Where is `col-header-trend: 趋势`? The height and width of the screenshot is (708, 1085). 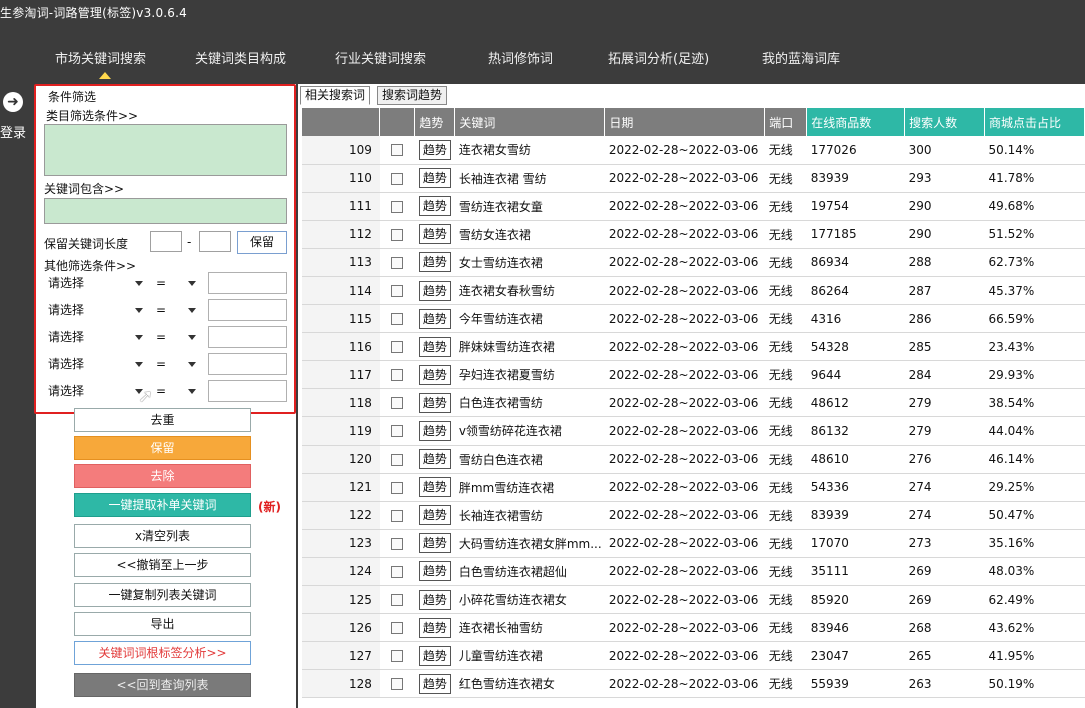 col-header-trend: 趋势 is located at coordinates (435, 122).